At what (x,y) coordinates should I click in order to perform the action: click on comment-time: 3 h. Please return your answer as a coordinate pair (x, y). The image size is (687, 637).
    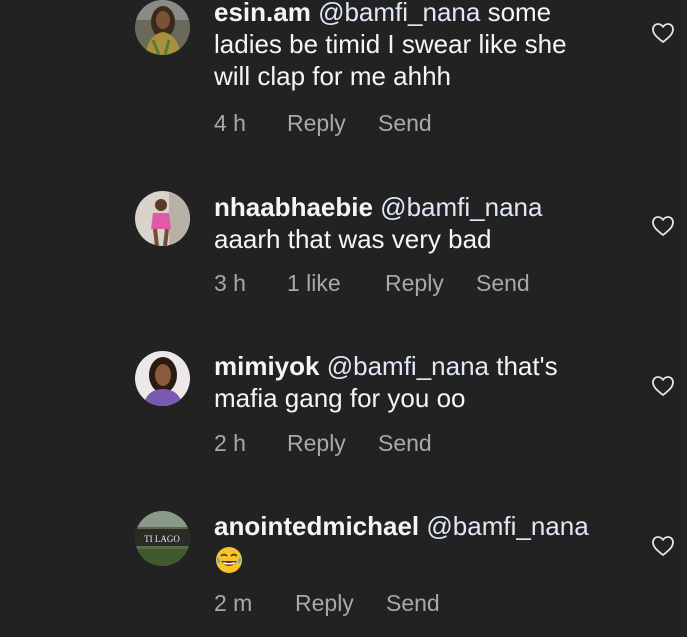
    Looking at the image, I should click on (230, 283).